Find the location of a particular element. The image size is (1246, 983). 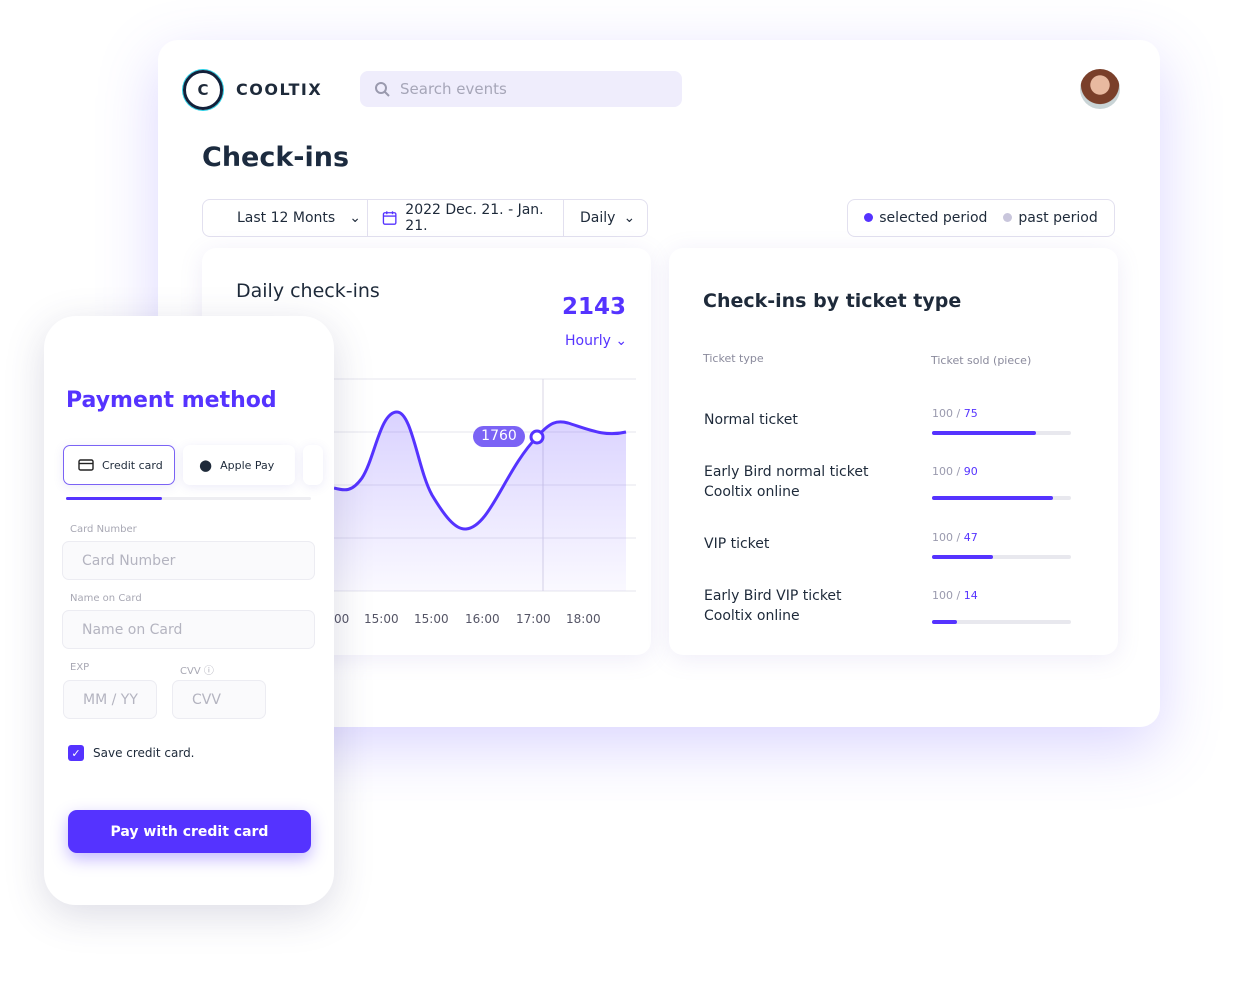

card-number-label: Card Number is located at coordinates (103, 529).